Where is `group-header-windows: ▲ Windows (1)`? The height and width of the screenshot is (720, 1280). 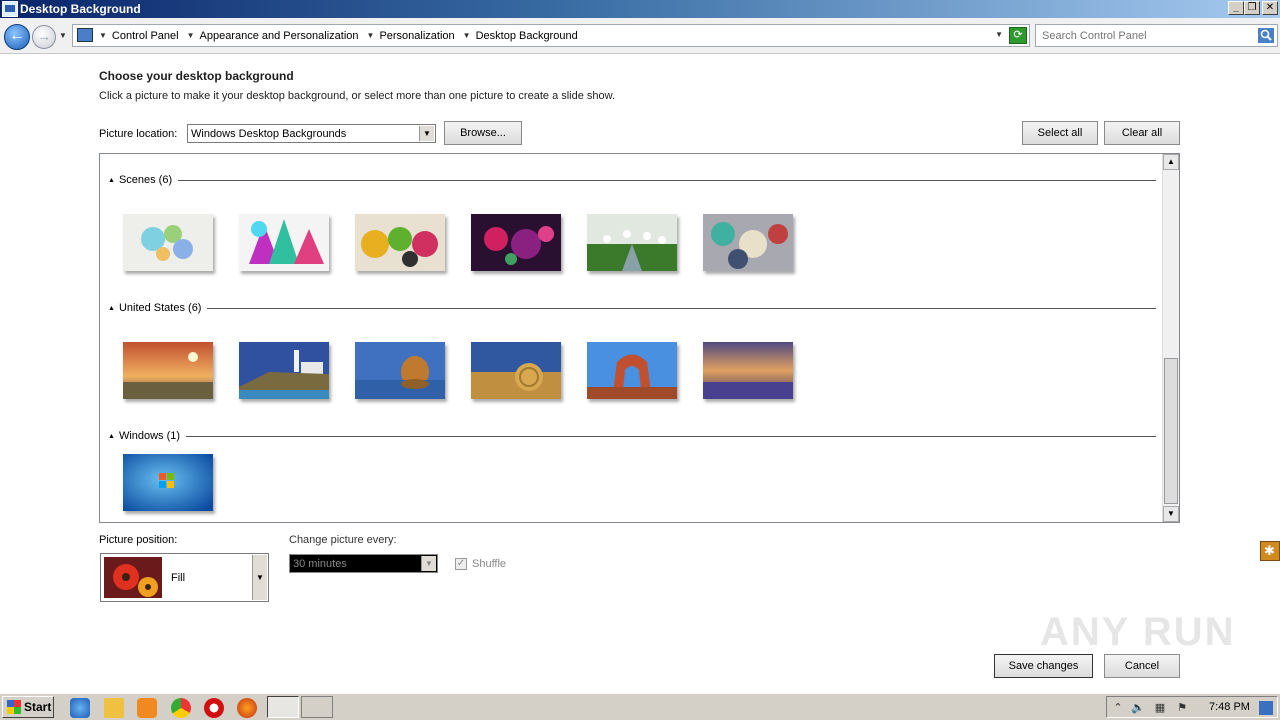
group-header-windows: ▲ Windows (1) is located at coordinates (632, 436).